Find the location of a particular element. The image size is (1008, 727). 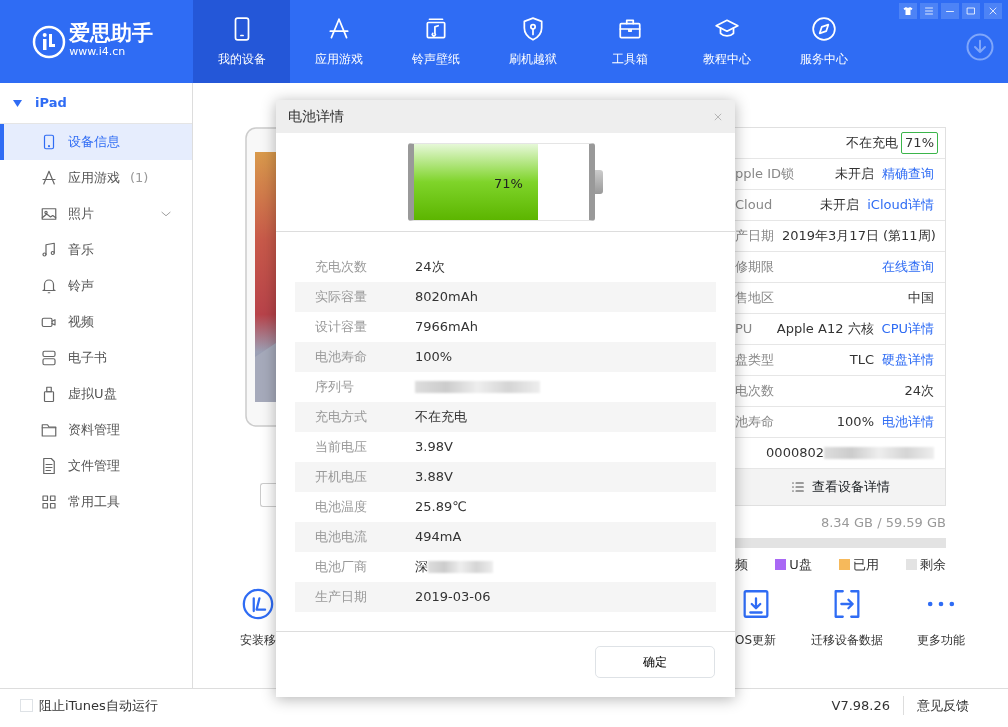

action-button: 安装移 is located at coordinates (258, 618).